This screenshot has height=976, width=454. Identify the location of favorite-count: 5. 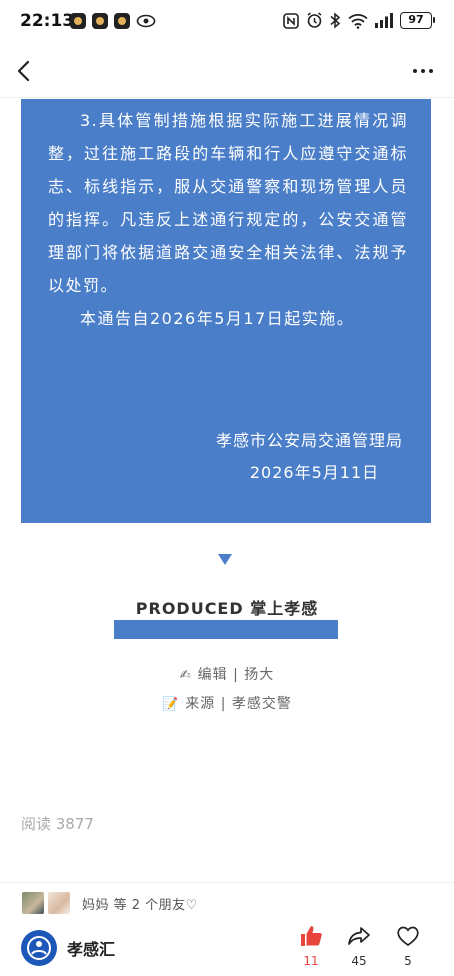
(408, 961).